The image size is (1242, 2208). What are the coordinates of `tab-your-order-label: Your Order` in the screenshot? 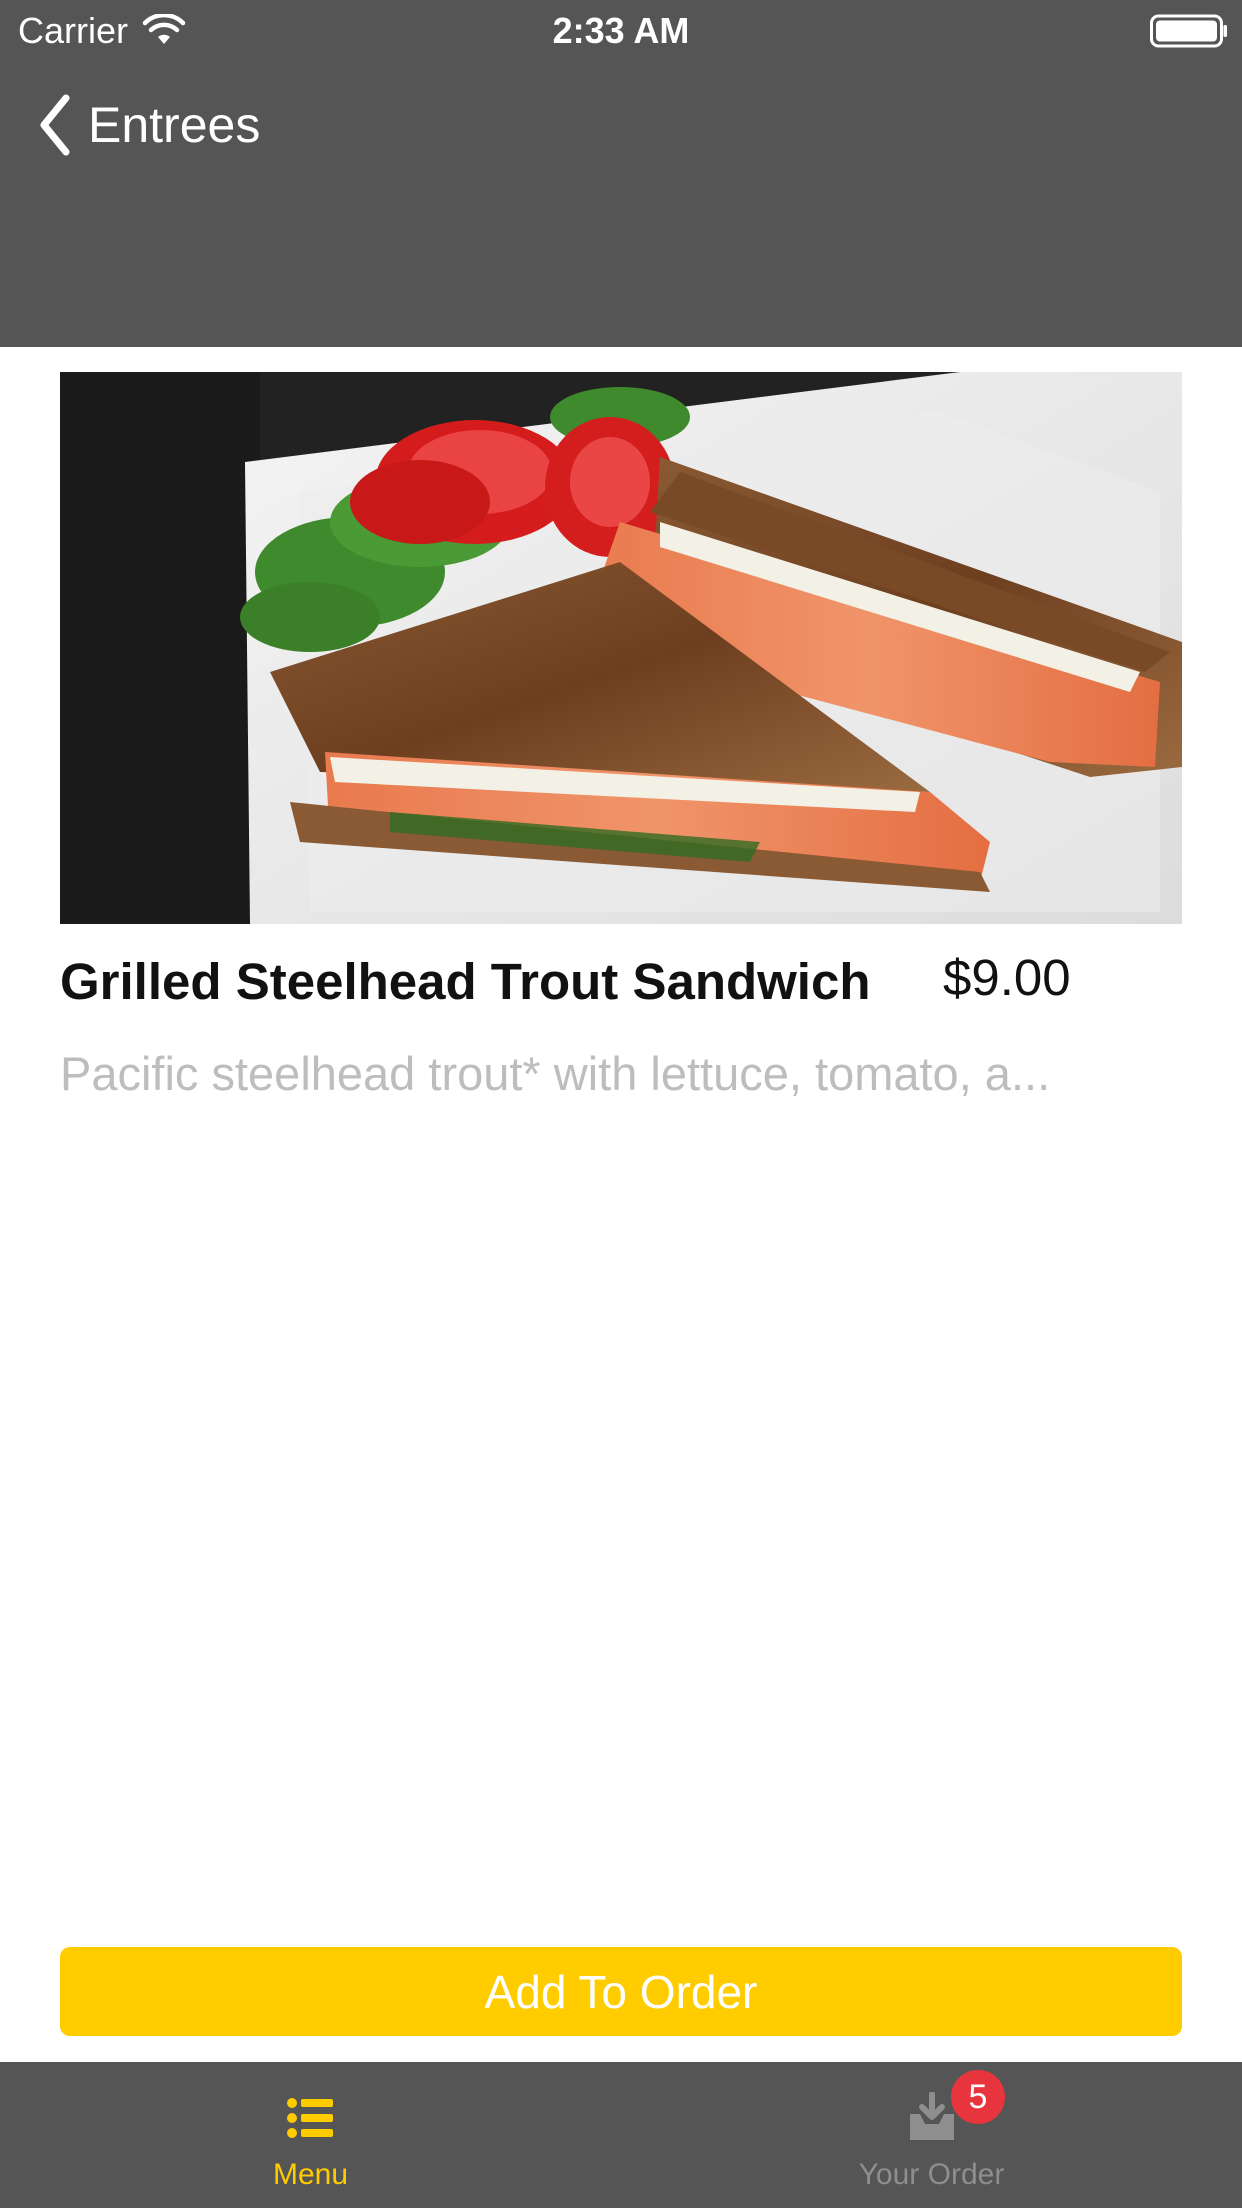 It's located at (931, 2174).